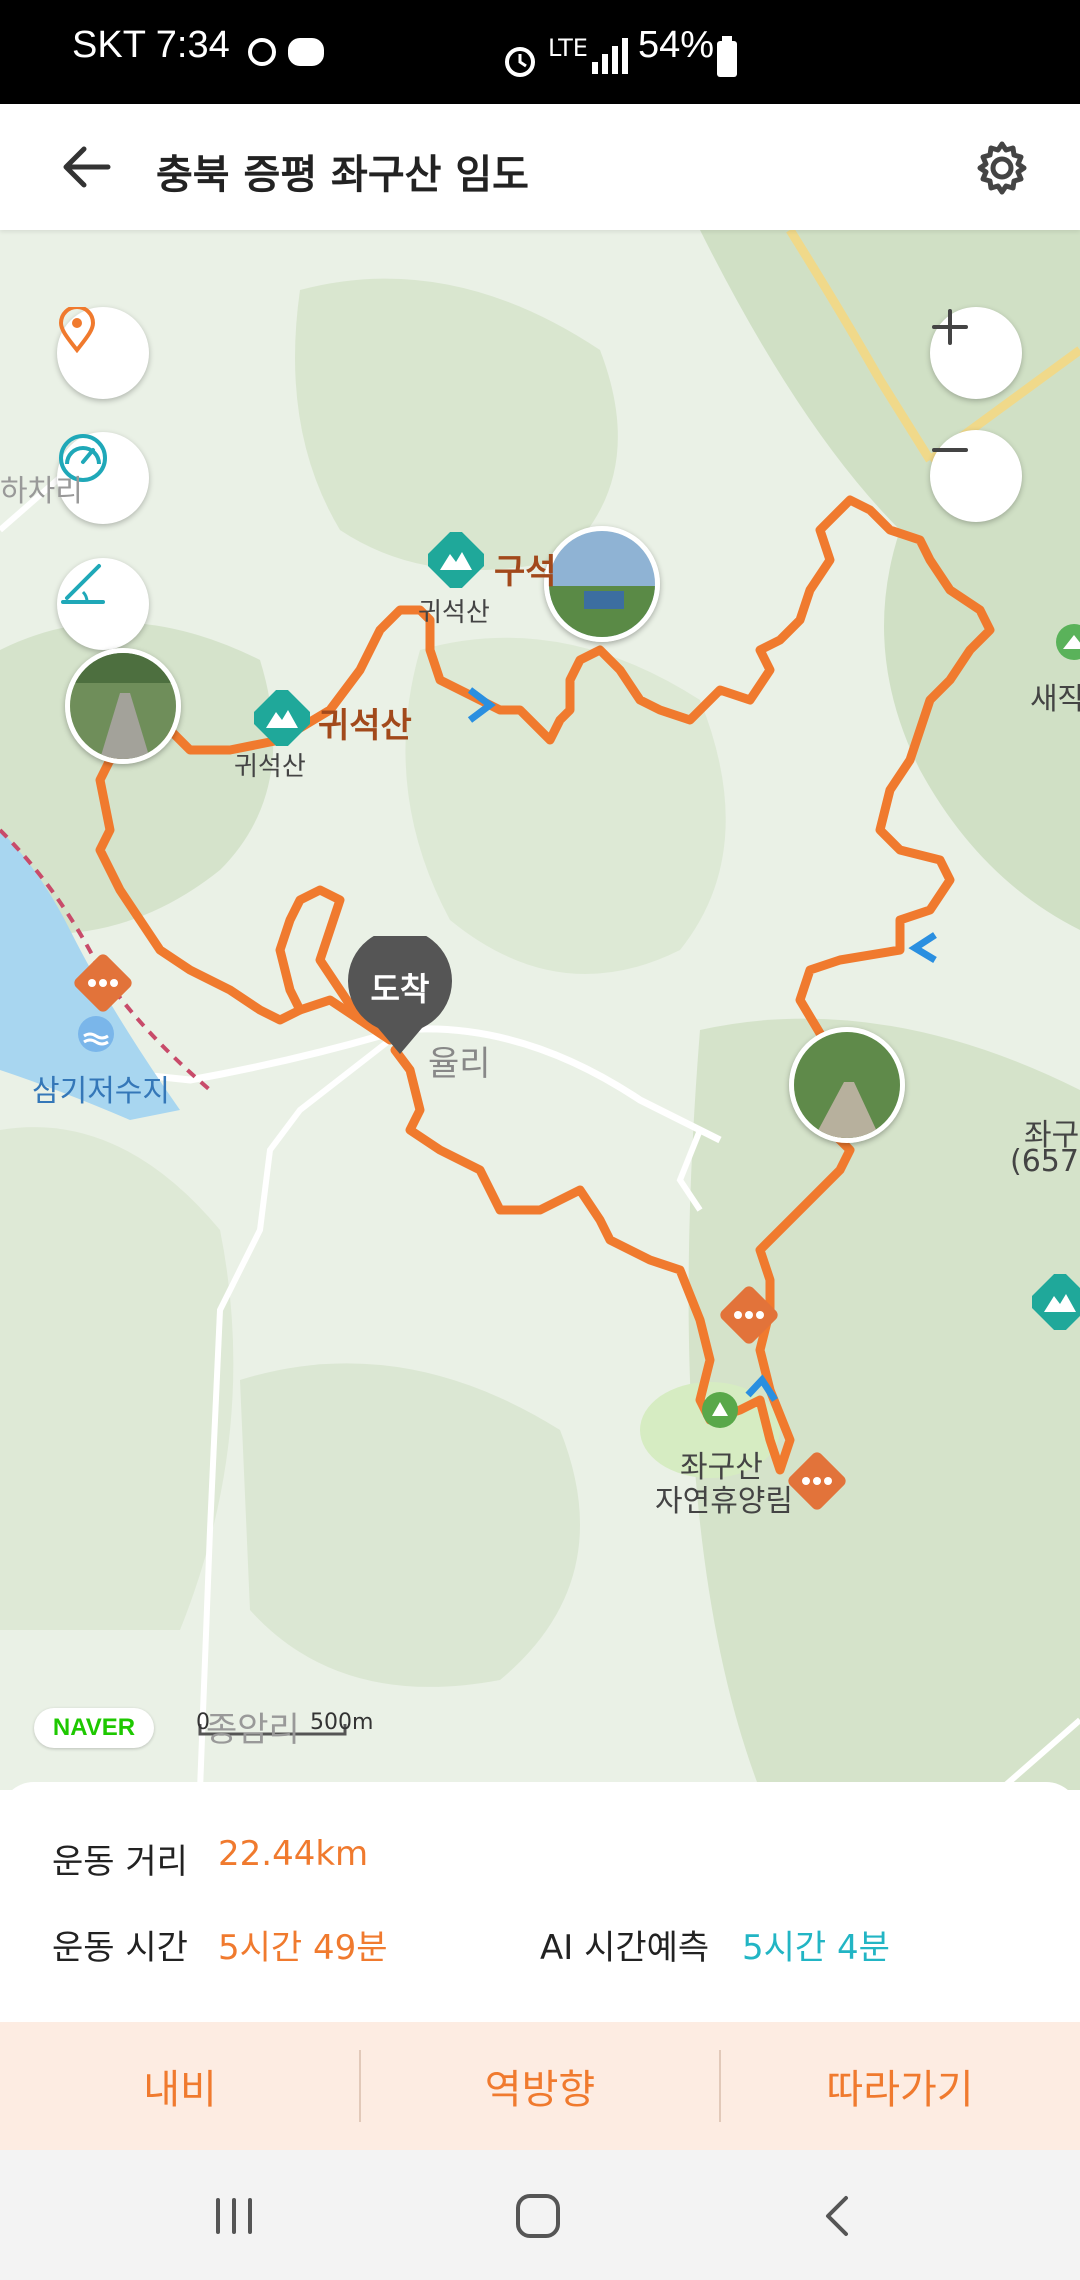 This screenshot has width=1080, height=2280. What do you see at coordinates (120, 1862) in the screenshot?
I see `distance-label: 운동 거리` at bounding box center [120, 1862].